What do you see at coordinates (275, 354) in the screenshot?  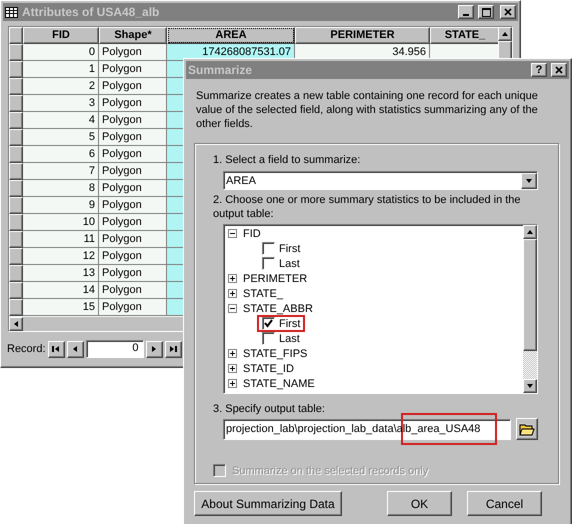 I see `field-label: STATE_FIPS` at bounding box center [275, 354].